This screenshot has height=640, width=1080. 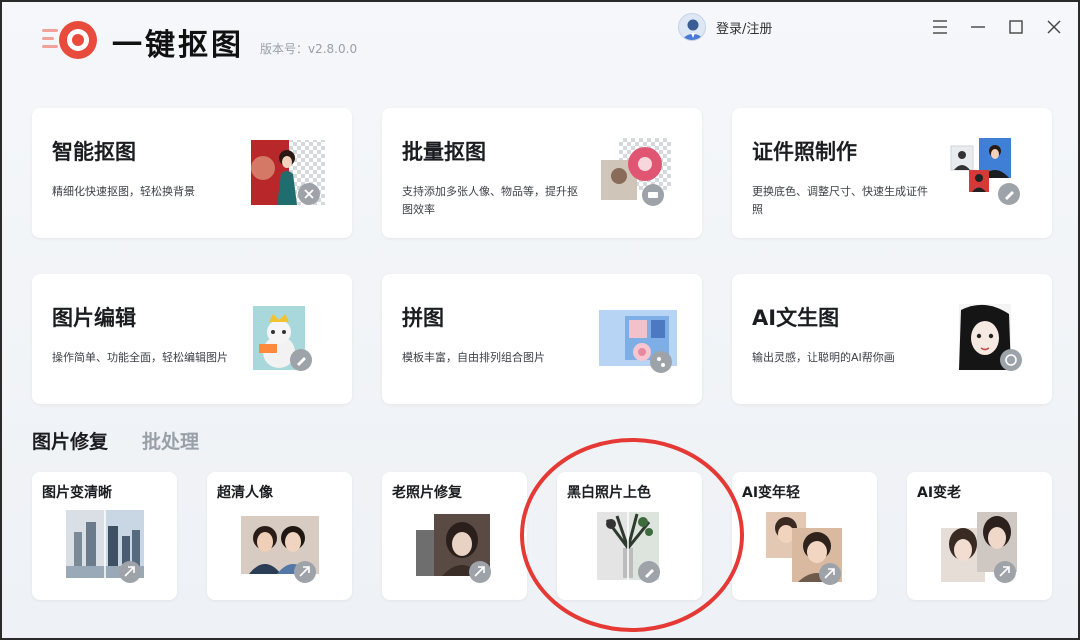 I want to click on card-title: 批量抠图, so click(x=444, y=152).